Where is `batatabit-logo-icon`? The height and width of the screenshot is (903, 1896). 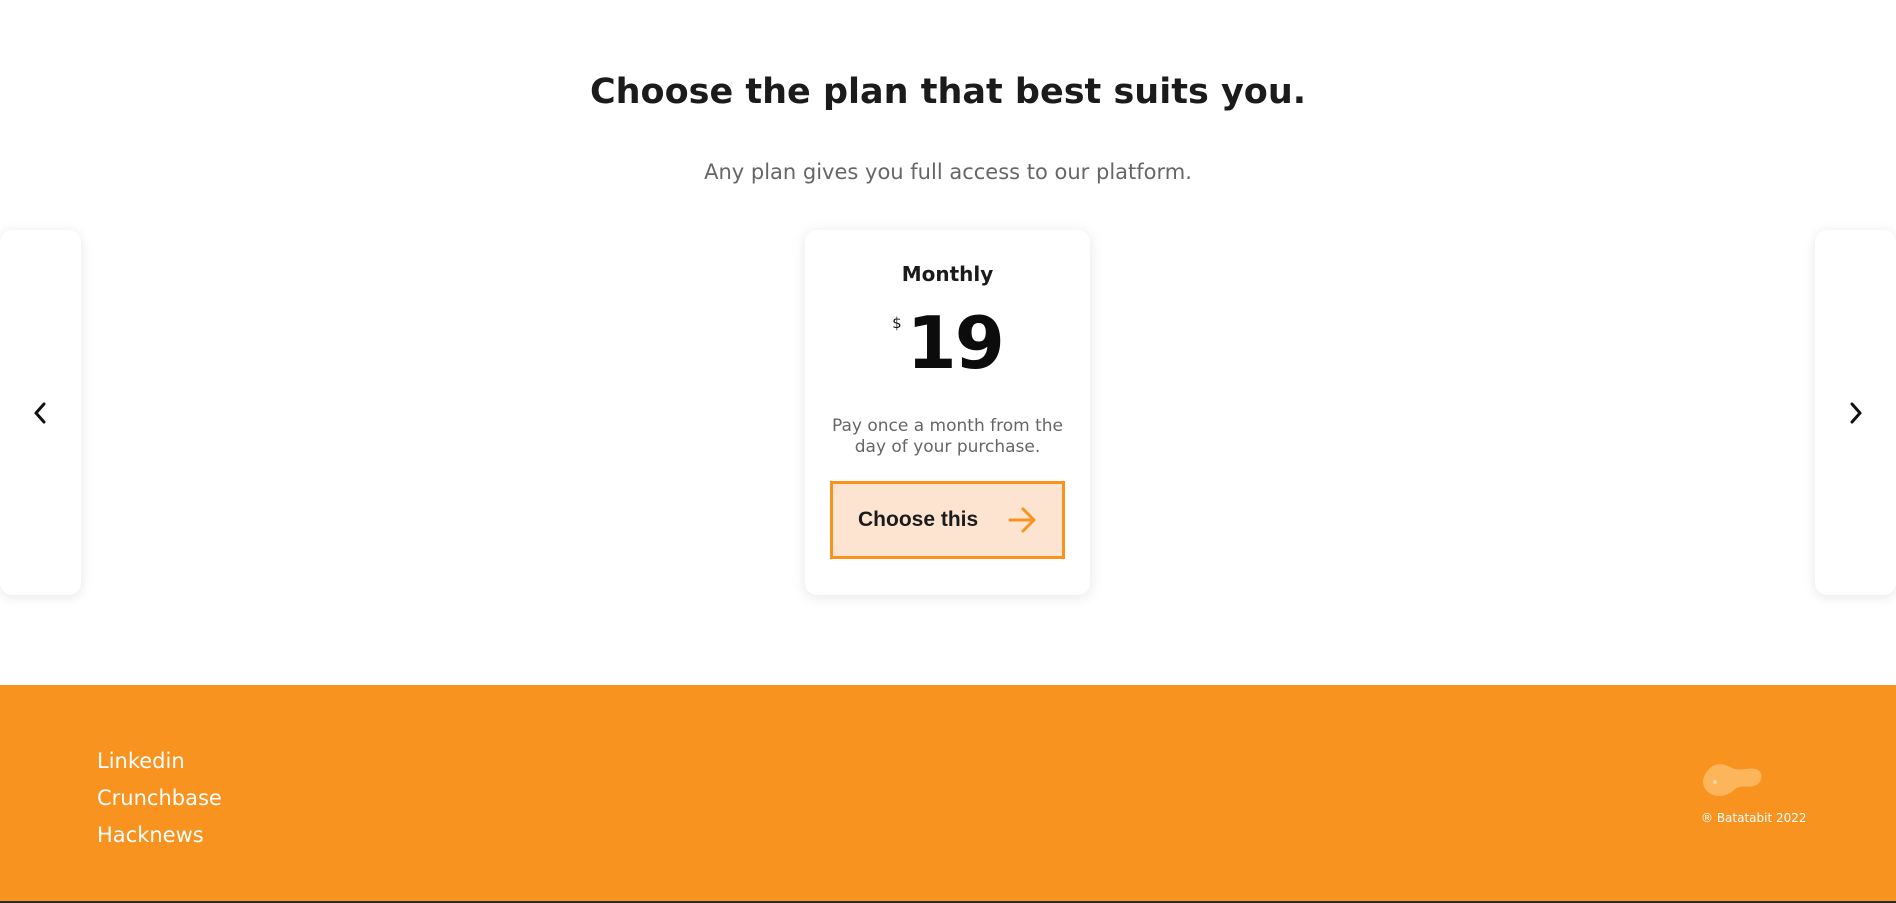
batatabit-logo-icon is located at coordinates (1732, 780).